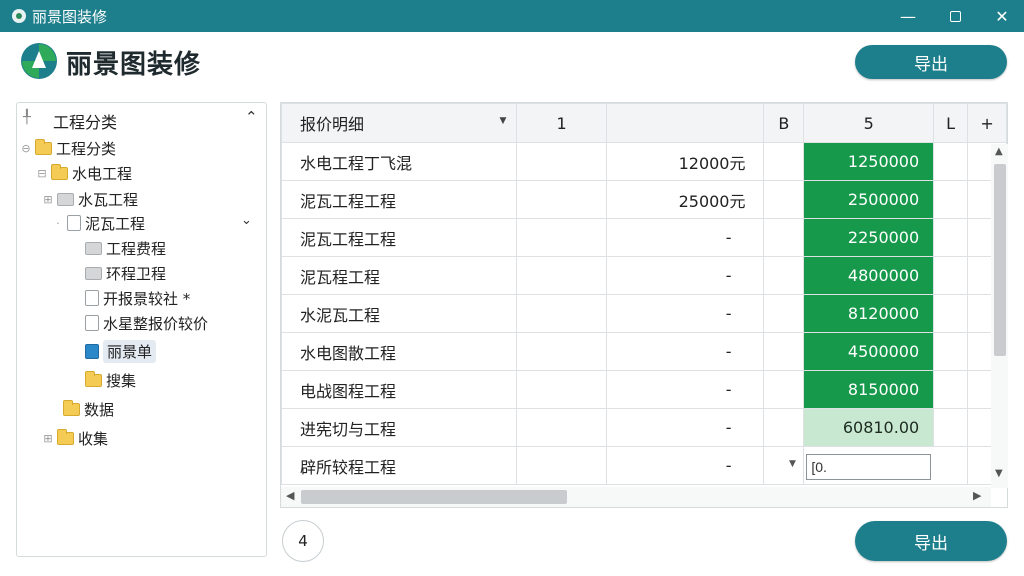 The image size is (1024, 576). I want to click on tree-node-gather: ⊞ 收集, so click(75, 438).